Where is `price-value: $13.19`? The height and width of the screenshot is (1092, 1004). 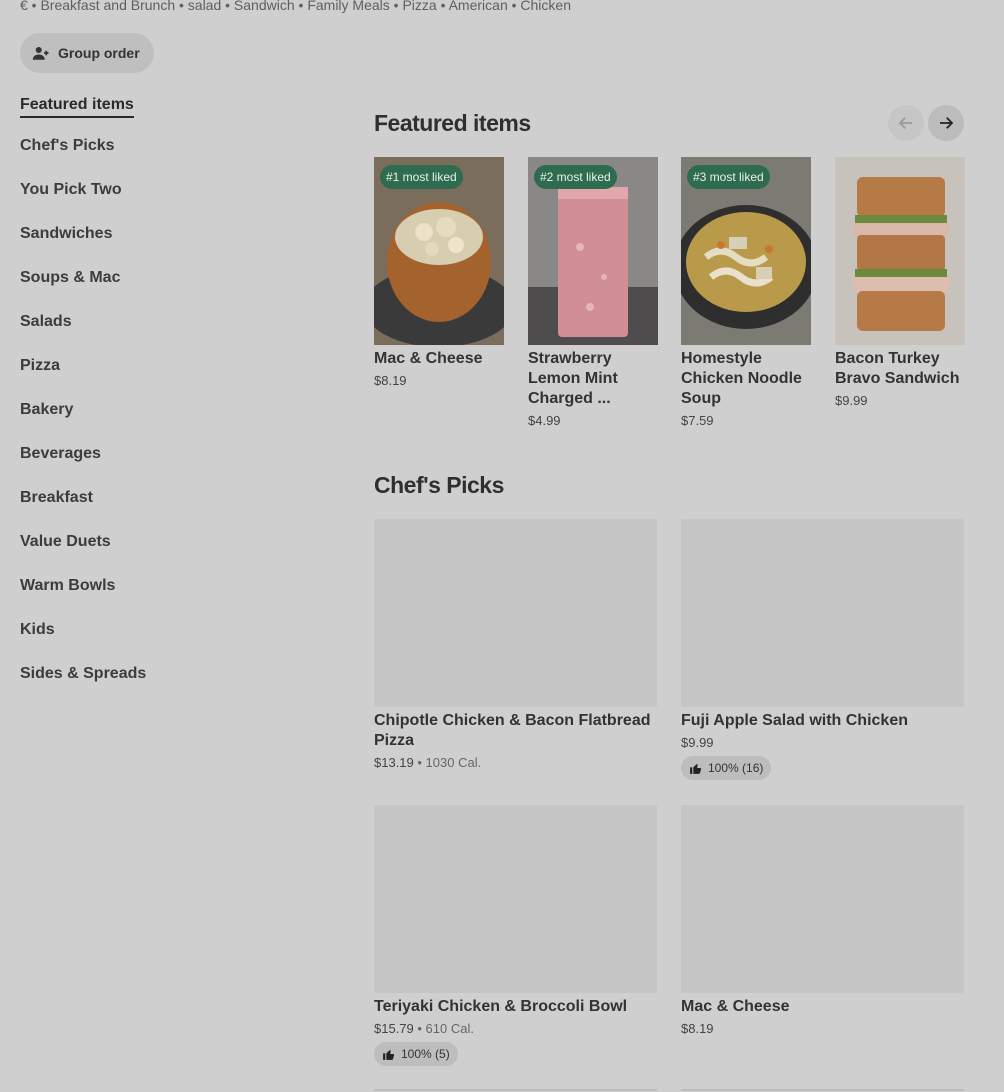
price-value: $13.19 is located at coordinates (394, 762).